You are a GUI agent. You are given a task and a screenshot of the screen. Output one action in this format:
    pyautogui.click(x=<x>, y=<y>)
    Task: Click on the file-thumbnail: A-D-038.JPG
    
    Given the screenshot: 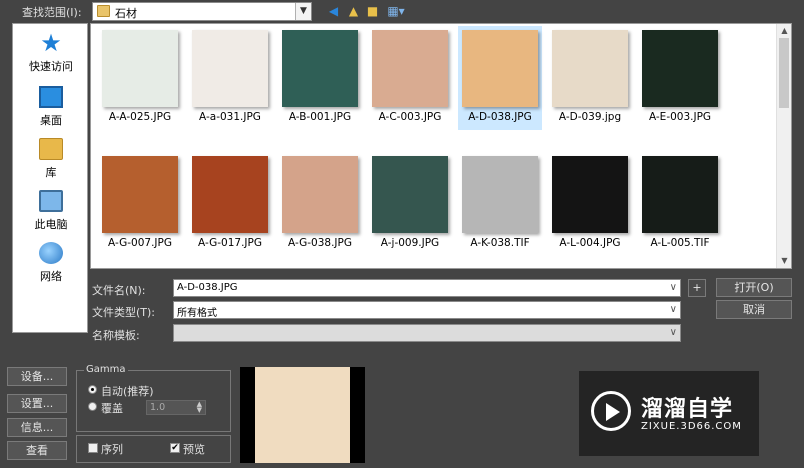 What is the action you would take?
    pyautogui.click(x=500, y=78)
    